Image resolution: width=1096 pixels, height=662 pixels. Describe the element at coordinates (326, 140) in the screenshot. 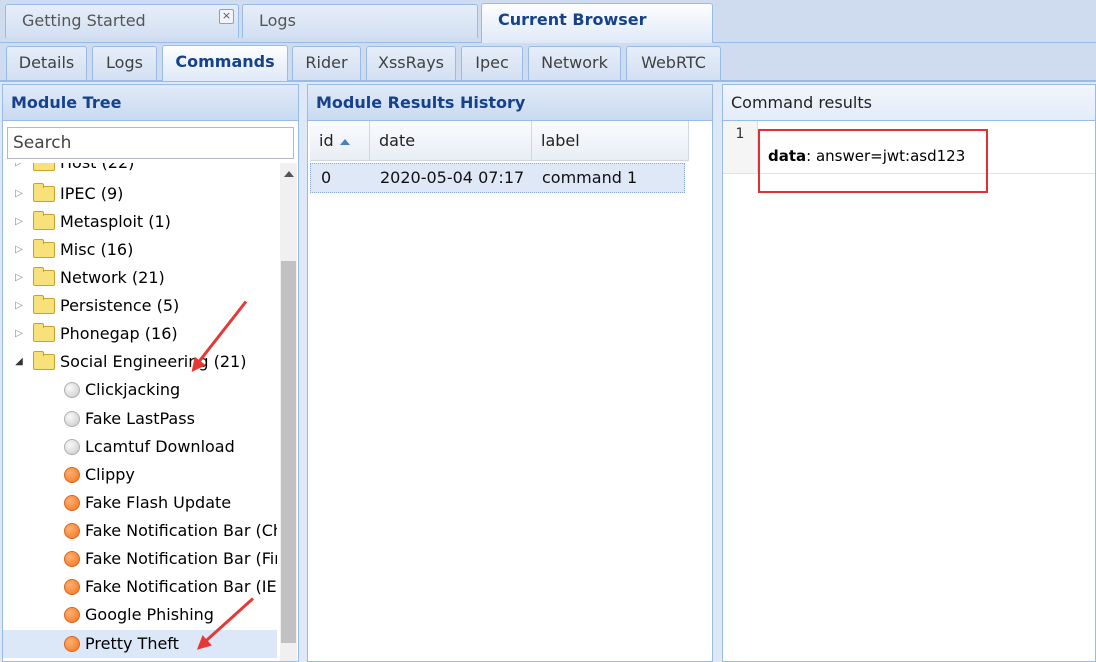

I see `column-label: id` at that location.